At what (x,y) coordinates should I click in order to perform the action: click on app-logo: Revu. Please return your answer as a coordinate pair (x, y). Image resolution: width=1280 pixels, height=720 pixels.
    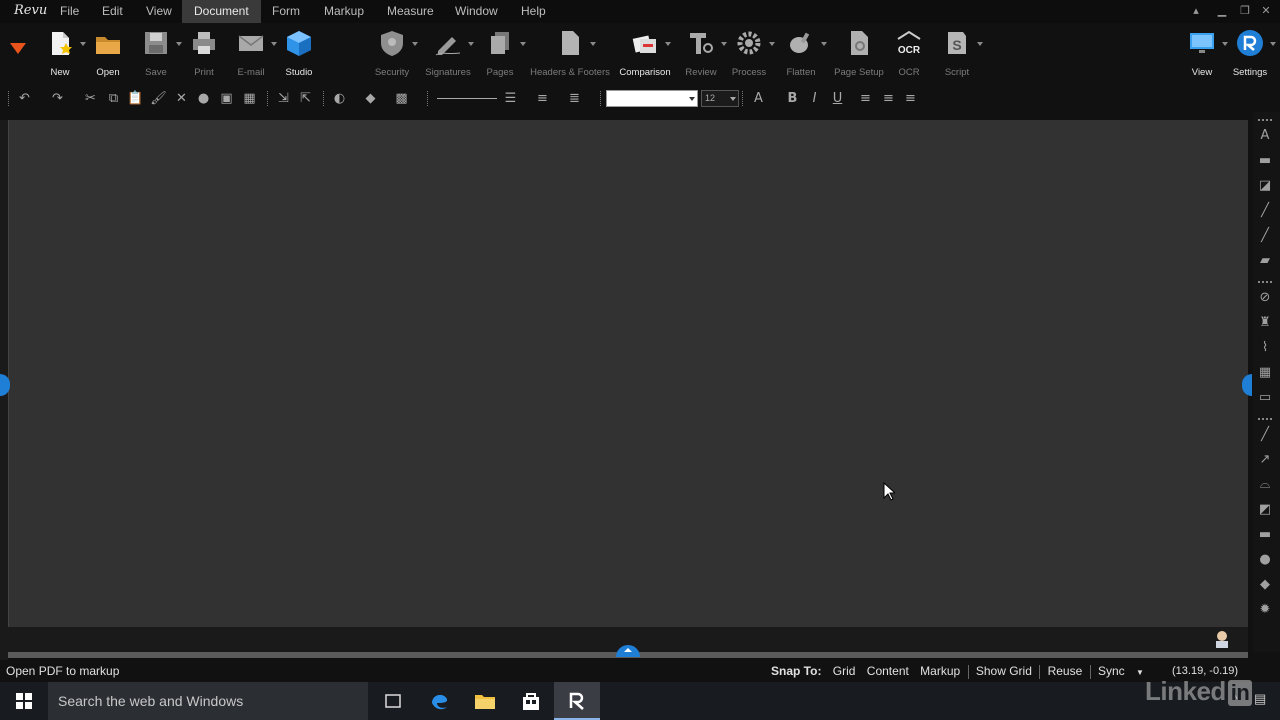
    Looking at the image, I should click on (30, 10).